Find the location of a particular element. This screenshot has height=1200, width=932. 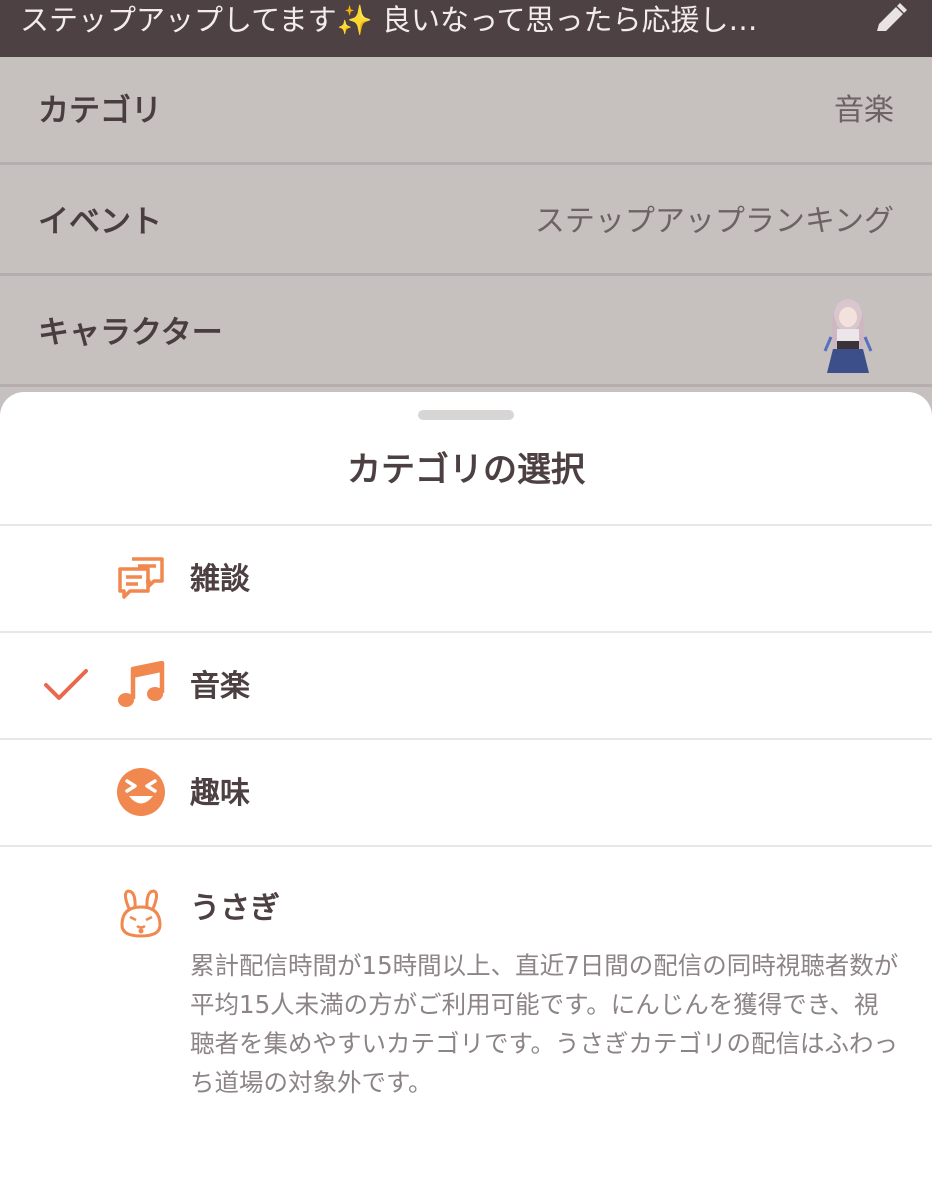

option-label-chat: 雑談 is located at coordinates (220, 579).